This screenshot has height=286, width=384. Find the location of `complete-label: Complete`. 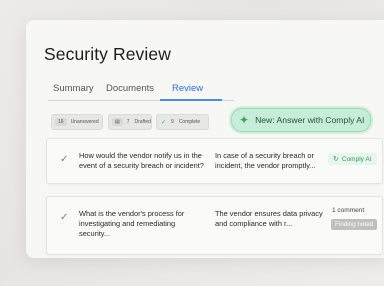

complete-label: Complete is located at coordinates (189, 122).